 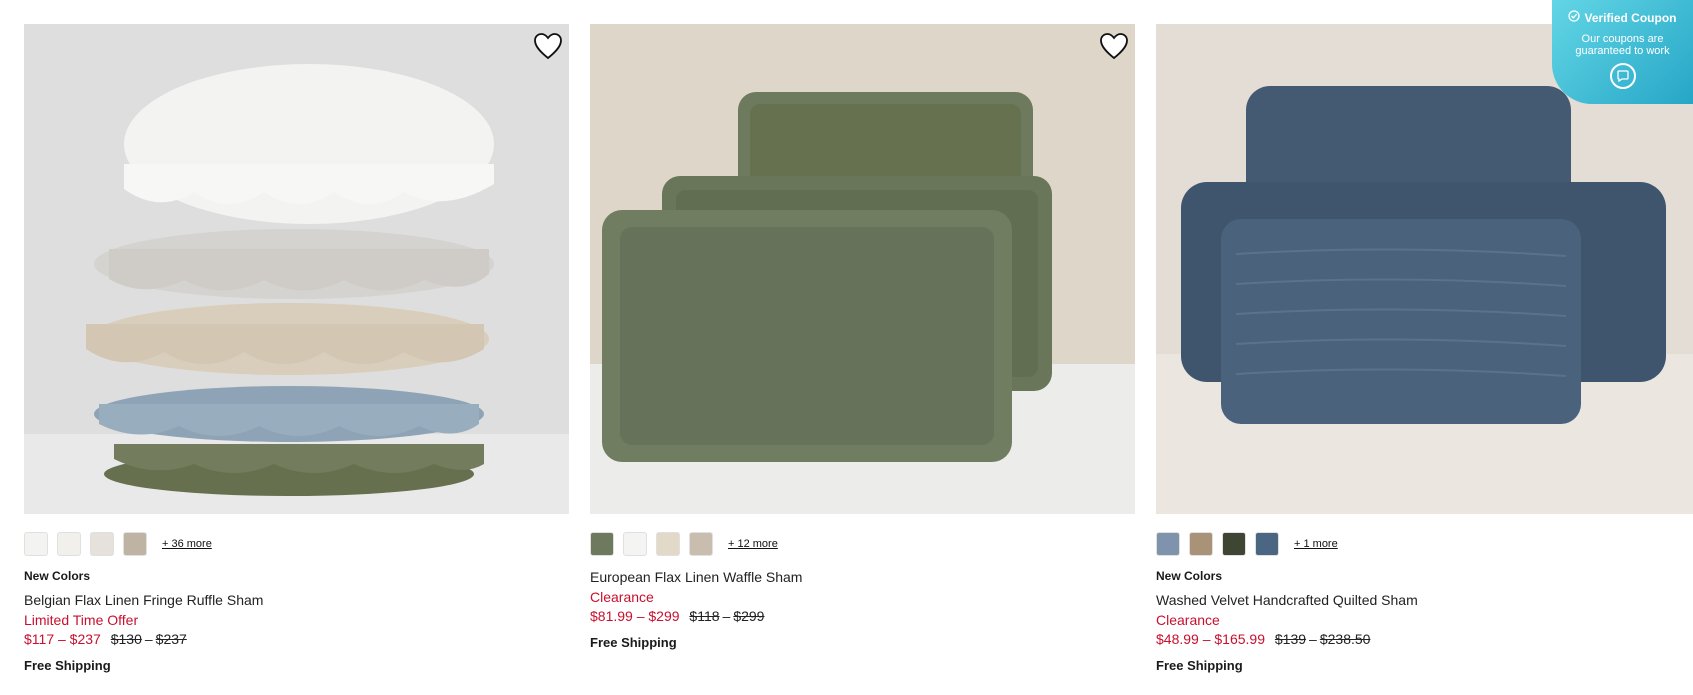 What do you see at coordinates (187, 544) in the screenshot?
I see `more-colors-link: + 36 more` at bounding box center [187, 544].